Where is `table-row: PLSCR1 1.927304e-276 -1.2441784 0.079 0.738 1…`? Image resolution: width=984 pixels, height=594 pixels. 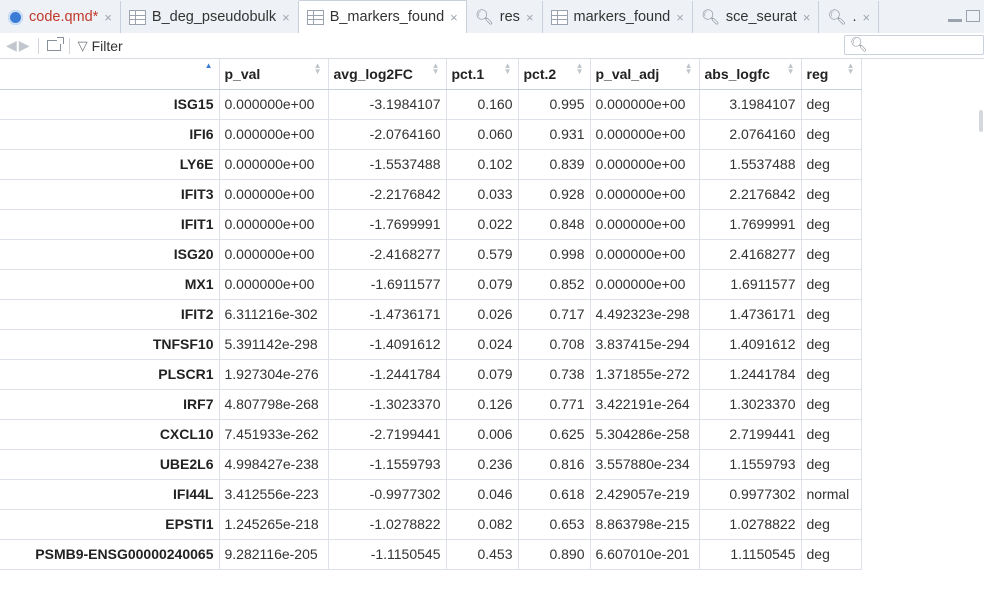
table-row: PLSCR1 1.927304e-276 -1.2441784 0.079 0.738 1… is located at coordinates (431, 374).